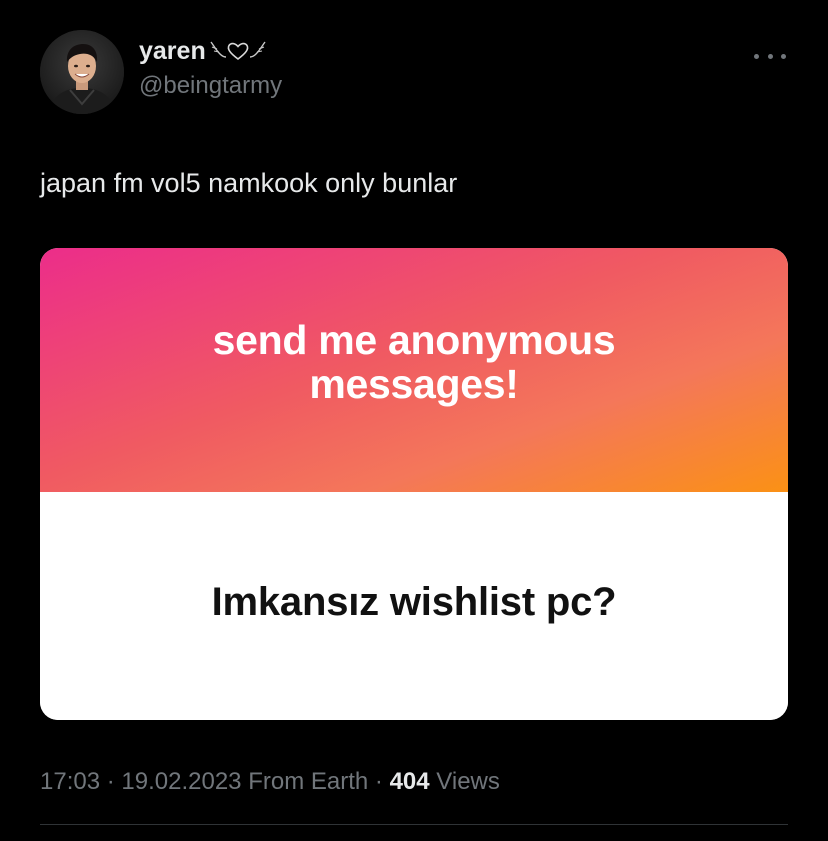 The width and height of the screenshot is (828, 841). I want to click on tweet-source: From Earth, so click(308, 781).